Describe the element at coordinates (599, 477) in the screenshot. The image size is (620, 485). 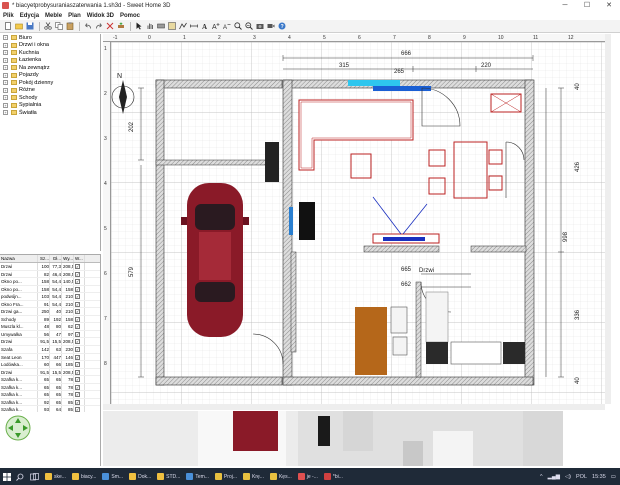
I see `clock: 15:35` at that location.